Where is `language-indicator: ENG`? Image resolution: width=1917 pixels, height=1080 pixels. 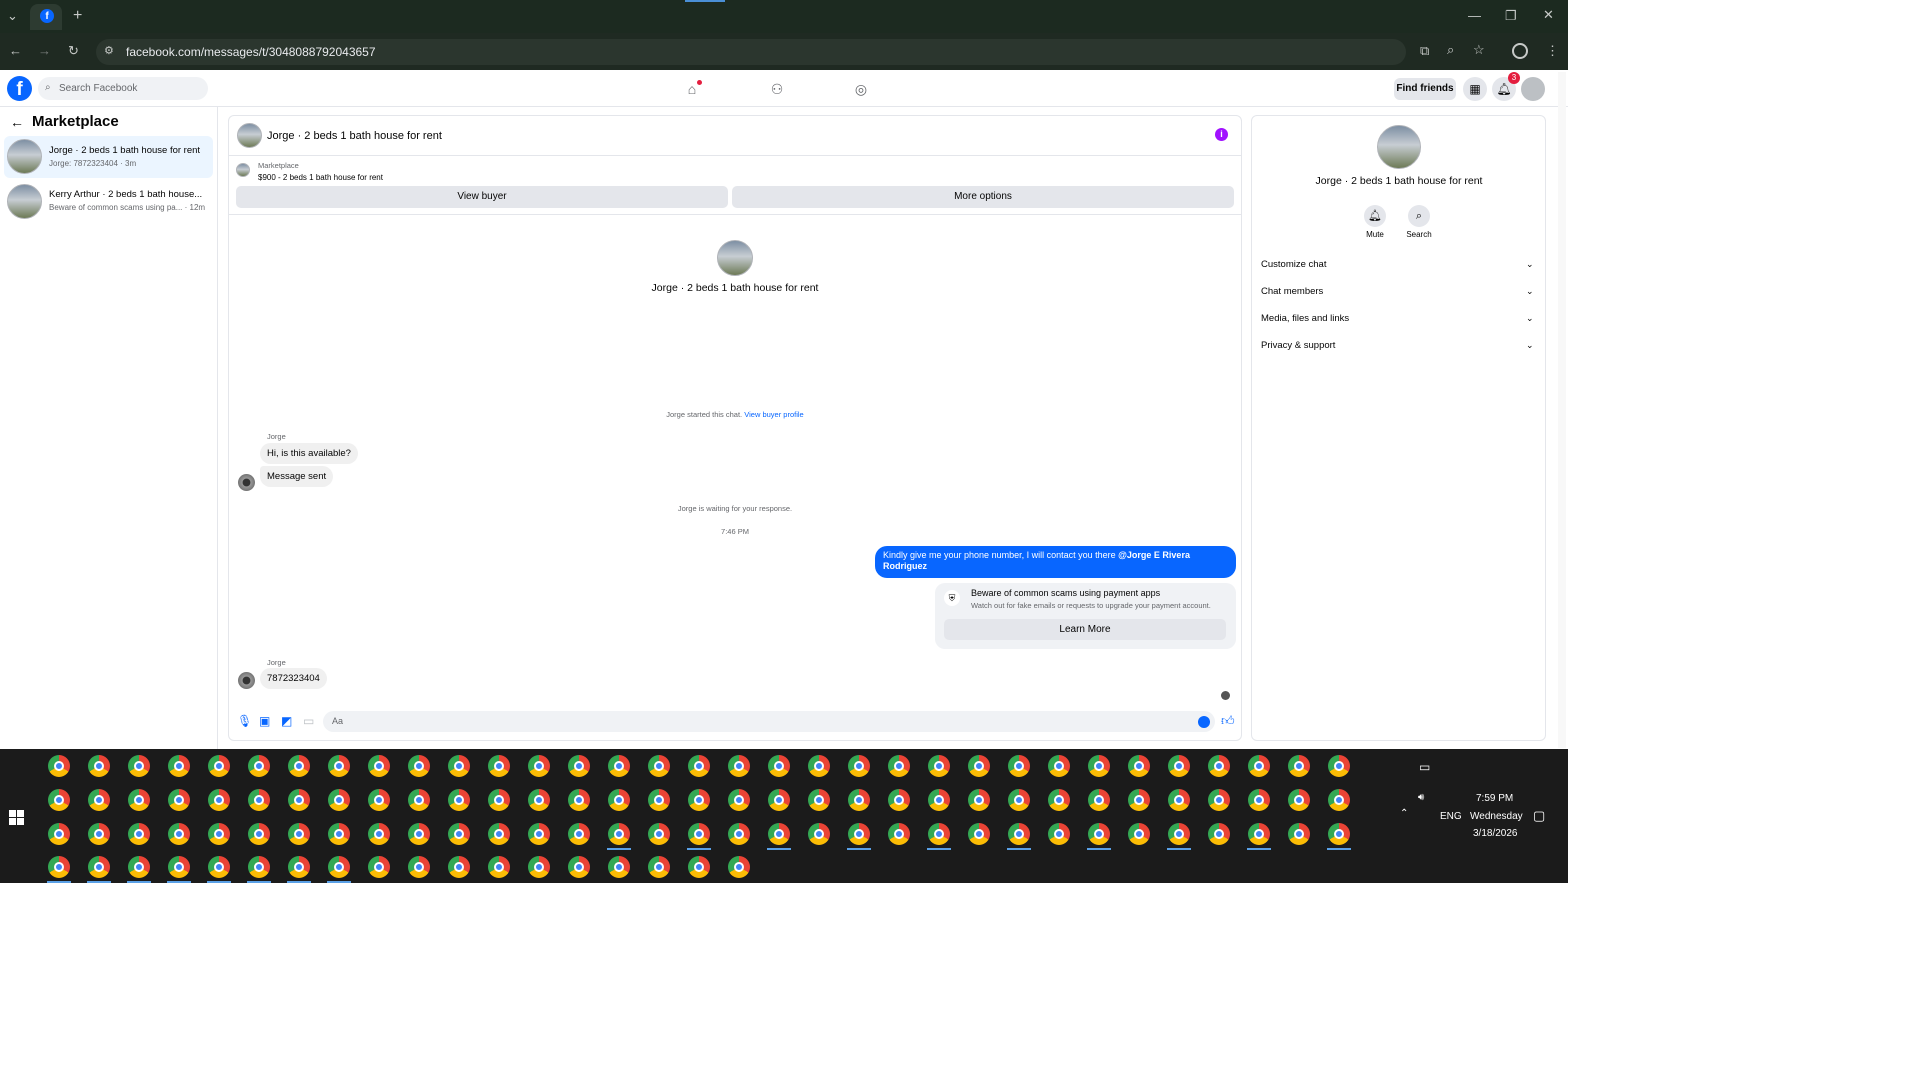 language-indicator: ENG is located at coordinates (1451, 816).